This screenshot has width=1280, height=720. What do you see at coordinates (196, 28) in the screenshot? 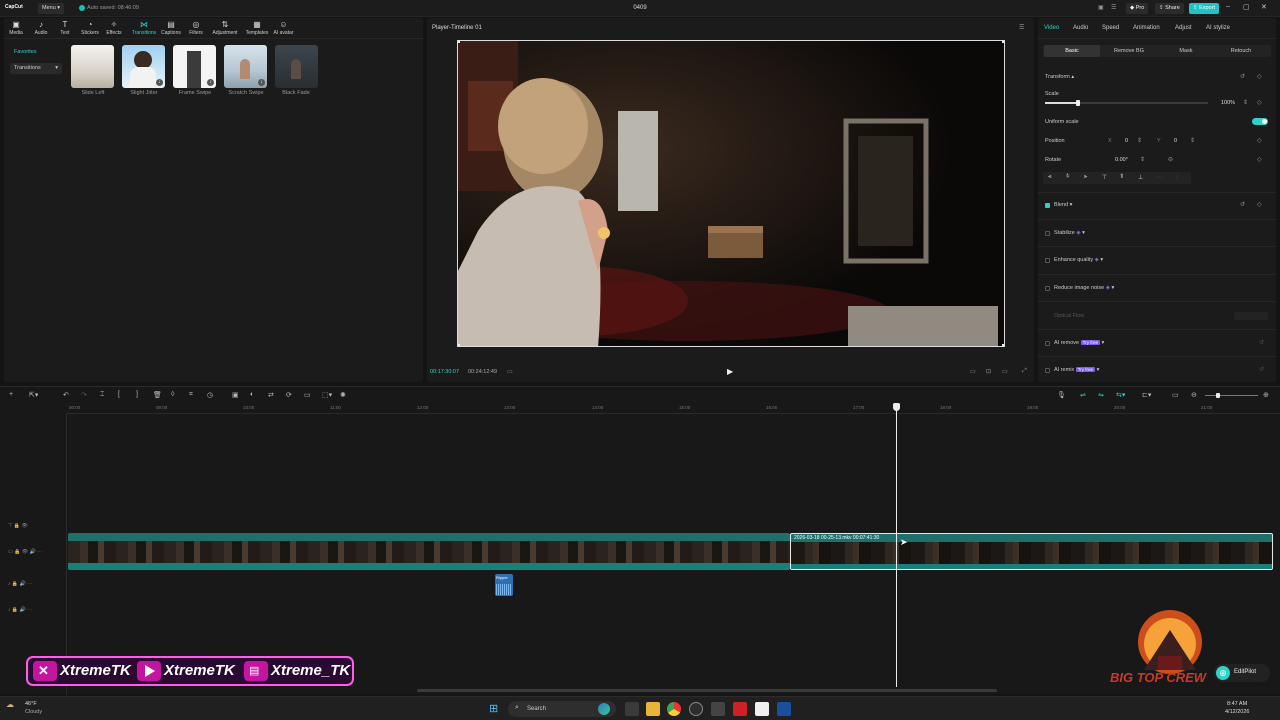
I see `tool-filters: ◎ Filters` at bounding box center [196, 28].